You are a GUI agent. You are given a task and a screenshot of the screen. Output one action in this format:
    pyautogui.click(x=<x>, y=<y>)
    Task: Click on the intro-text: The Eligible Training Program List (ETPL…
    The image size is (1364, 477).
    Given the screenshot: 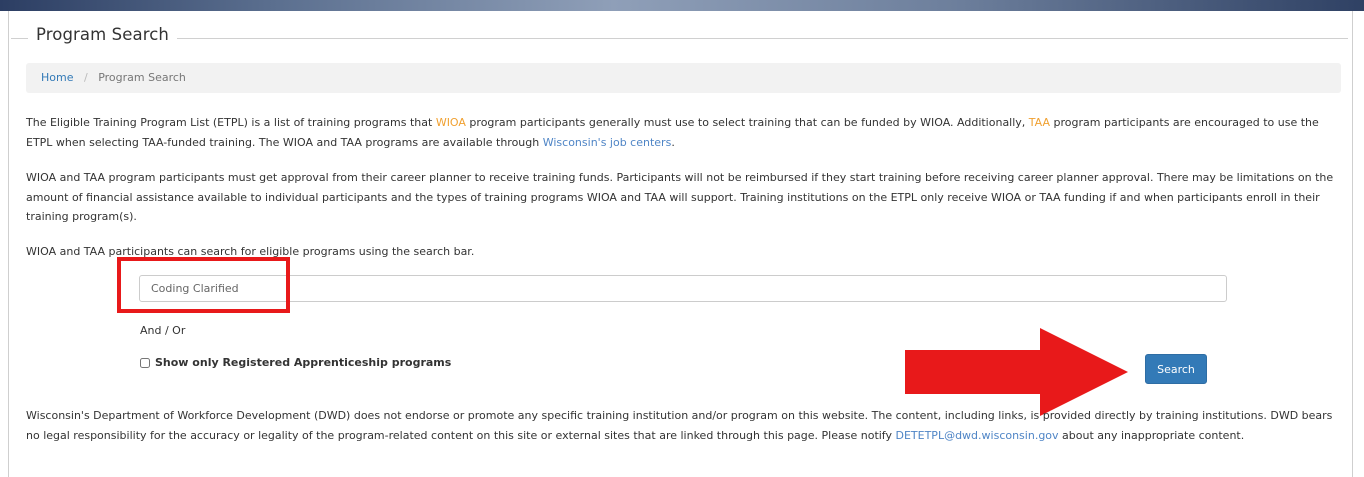 What is the action you would take?
    pyautogui.click(x=231, y=122)
    